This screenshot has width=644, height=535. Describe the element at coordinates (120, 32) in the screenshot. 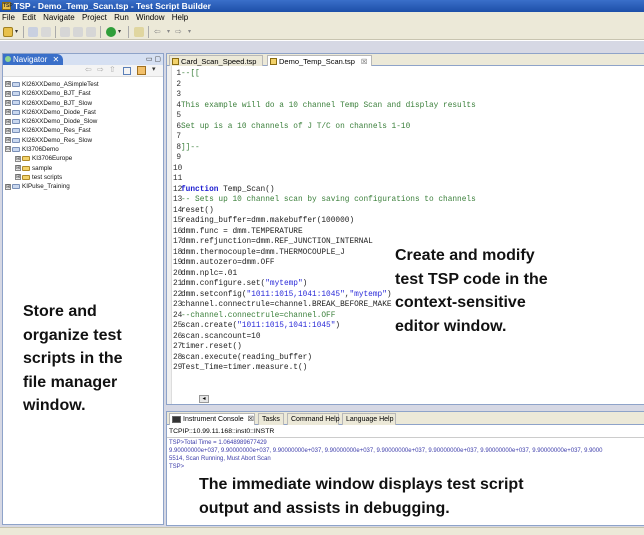

I see `run-dropdown-icon: ▾` at that location.